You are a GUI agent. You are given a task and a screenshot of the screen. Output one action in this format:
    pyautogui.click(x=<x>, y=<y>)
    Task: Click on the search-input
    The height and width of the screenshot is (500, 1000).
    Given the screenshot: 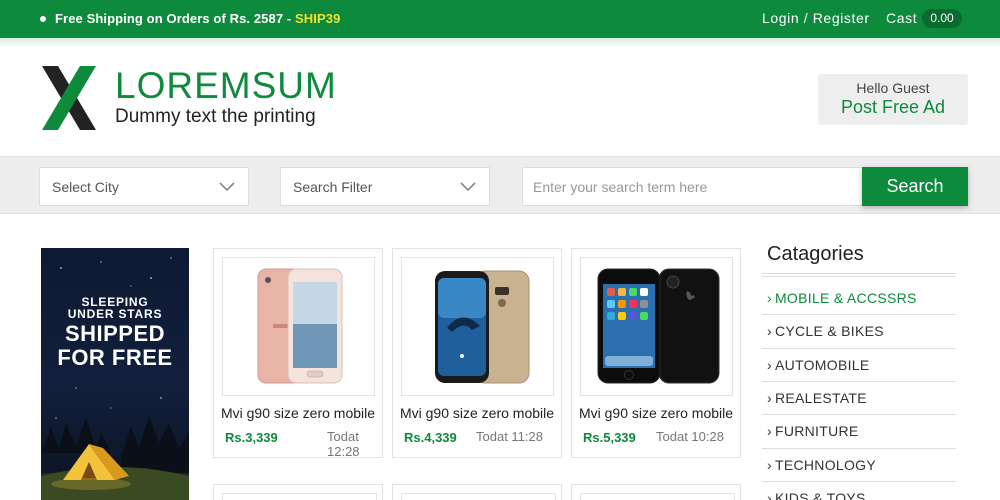 What is the action you would take?
    pyautogui.click(x=693, y=186)
    